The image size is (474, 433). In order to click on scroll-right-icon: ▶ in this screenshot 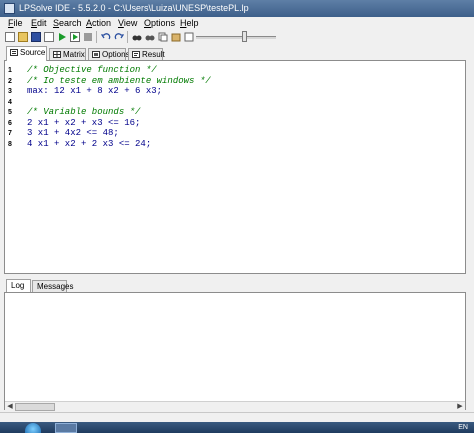, I will do `click(460, 407)`.